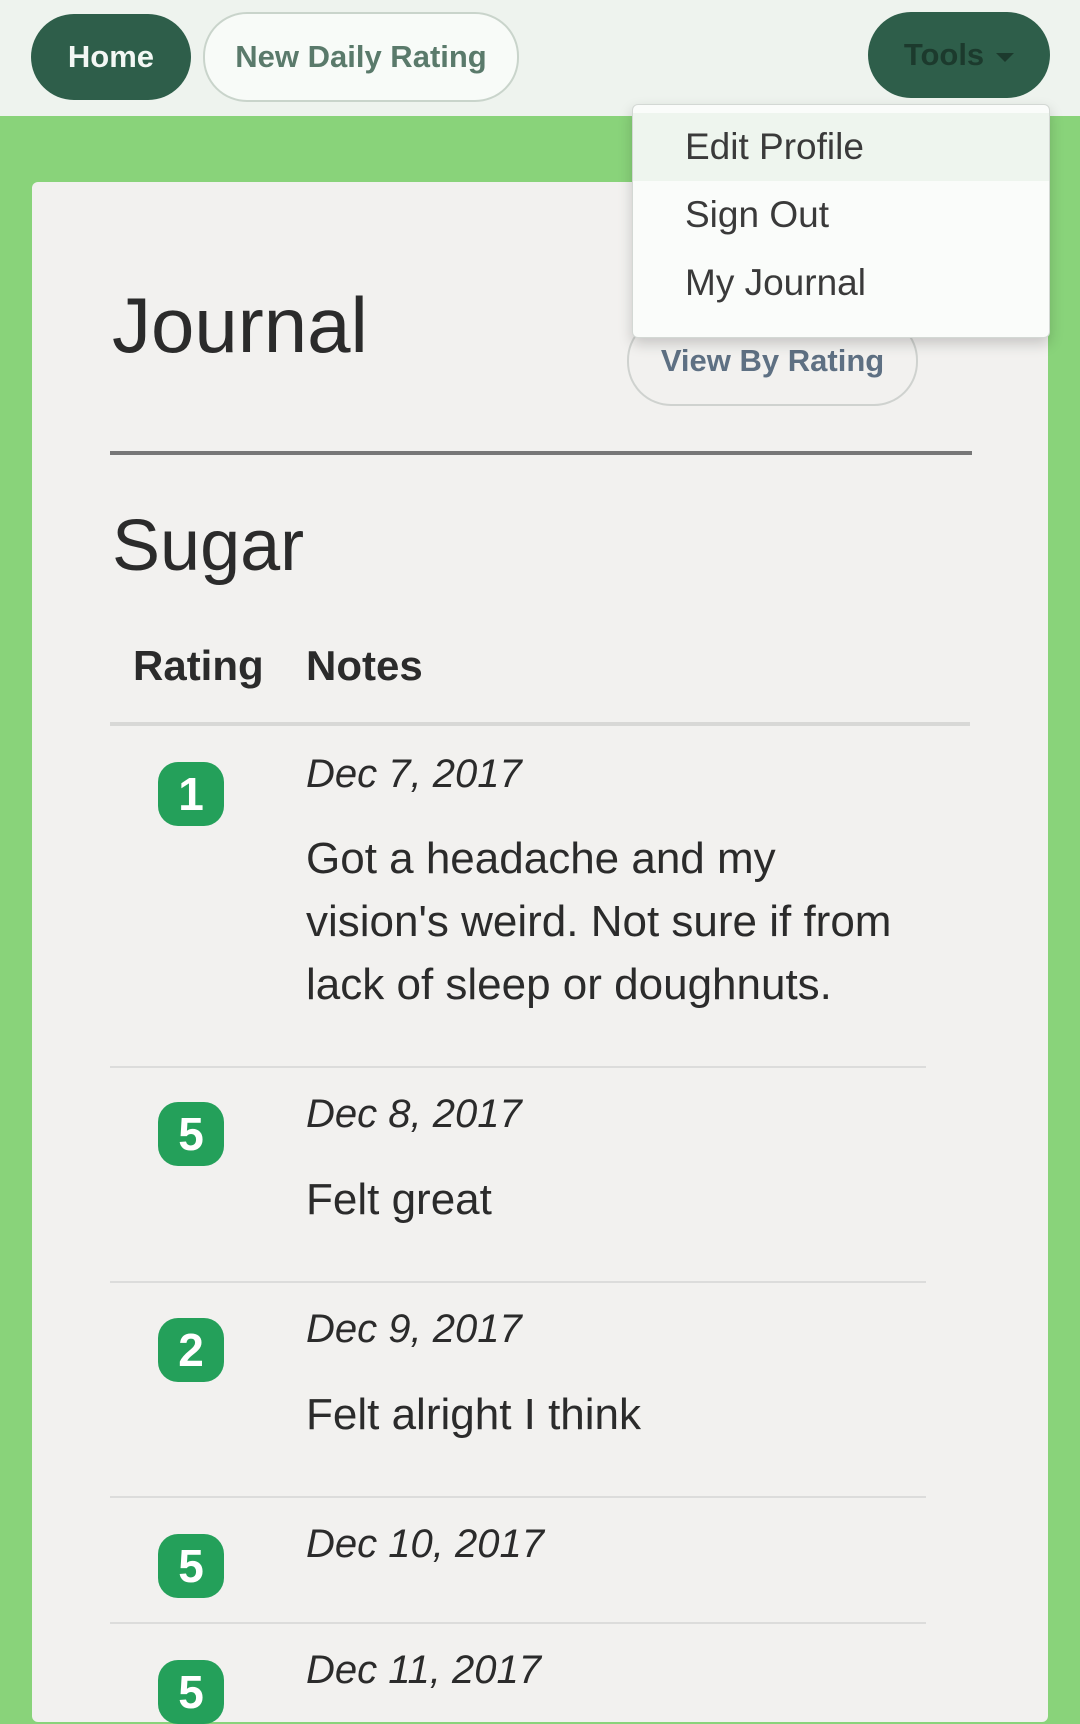 The height and width of the screenshot is (1724, 1080). Describe the element at coordinates (361, 57) in the screenshot. I see `new-daily-rating-button: New Daily Rating` at that location.